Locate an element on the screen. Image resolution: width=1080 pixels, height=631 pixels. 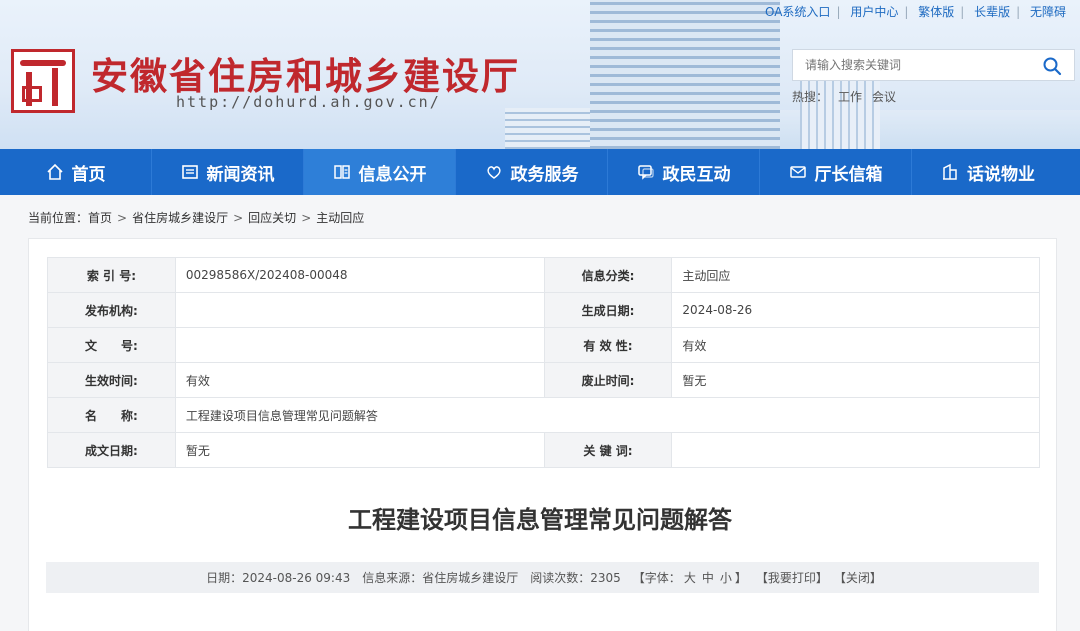
nav-gov-service: 政务服务 is located at coordinates (532, 172).